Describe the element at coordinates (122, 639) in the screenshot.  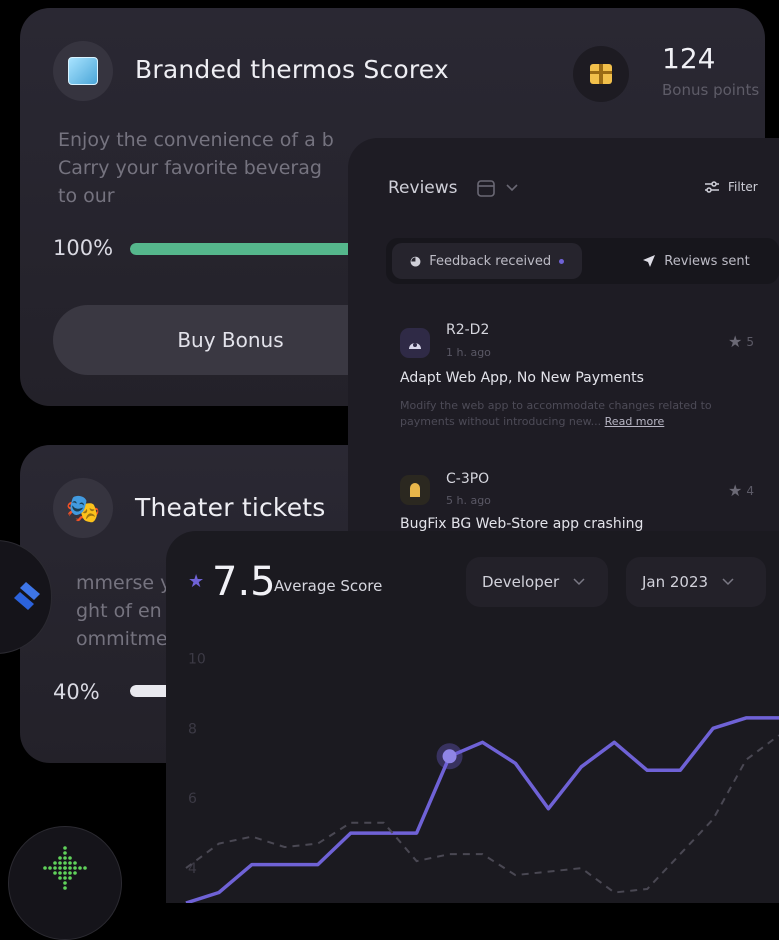
I see `theater-description-line3: ommitme` at that location.